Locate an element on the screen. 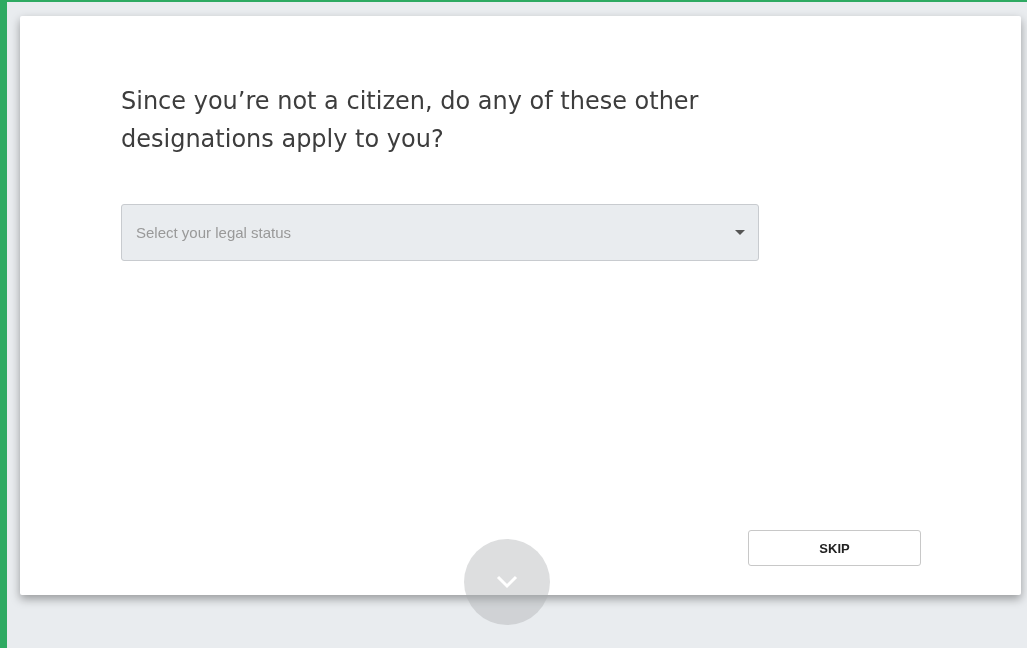 Image resolution: width=1027 pixels, height=648 pixels. skip-button: SKIP is located at coordinates (834, 548).